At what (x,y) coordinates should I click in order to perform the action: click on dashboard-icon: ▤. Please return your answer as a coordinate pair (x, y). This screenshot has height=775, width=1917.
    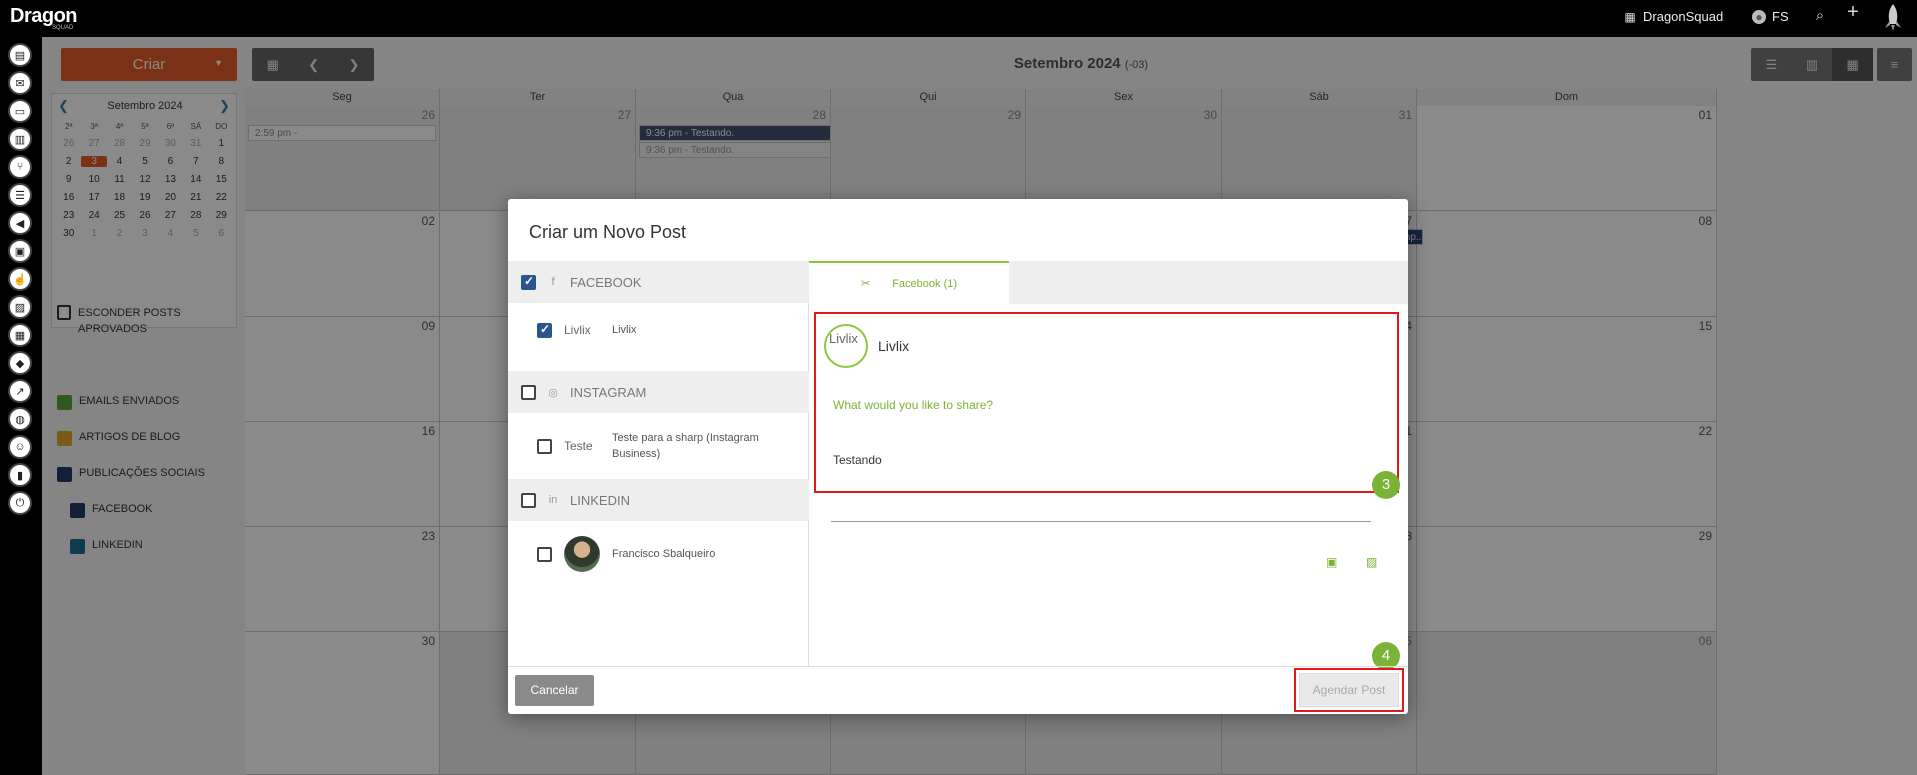
    Looking at the image, I should click on (20, 55).